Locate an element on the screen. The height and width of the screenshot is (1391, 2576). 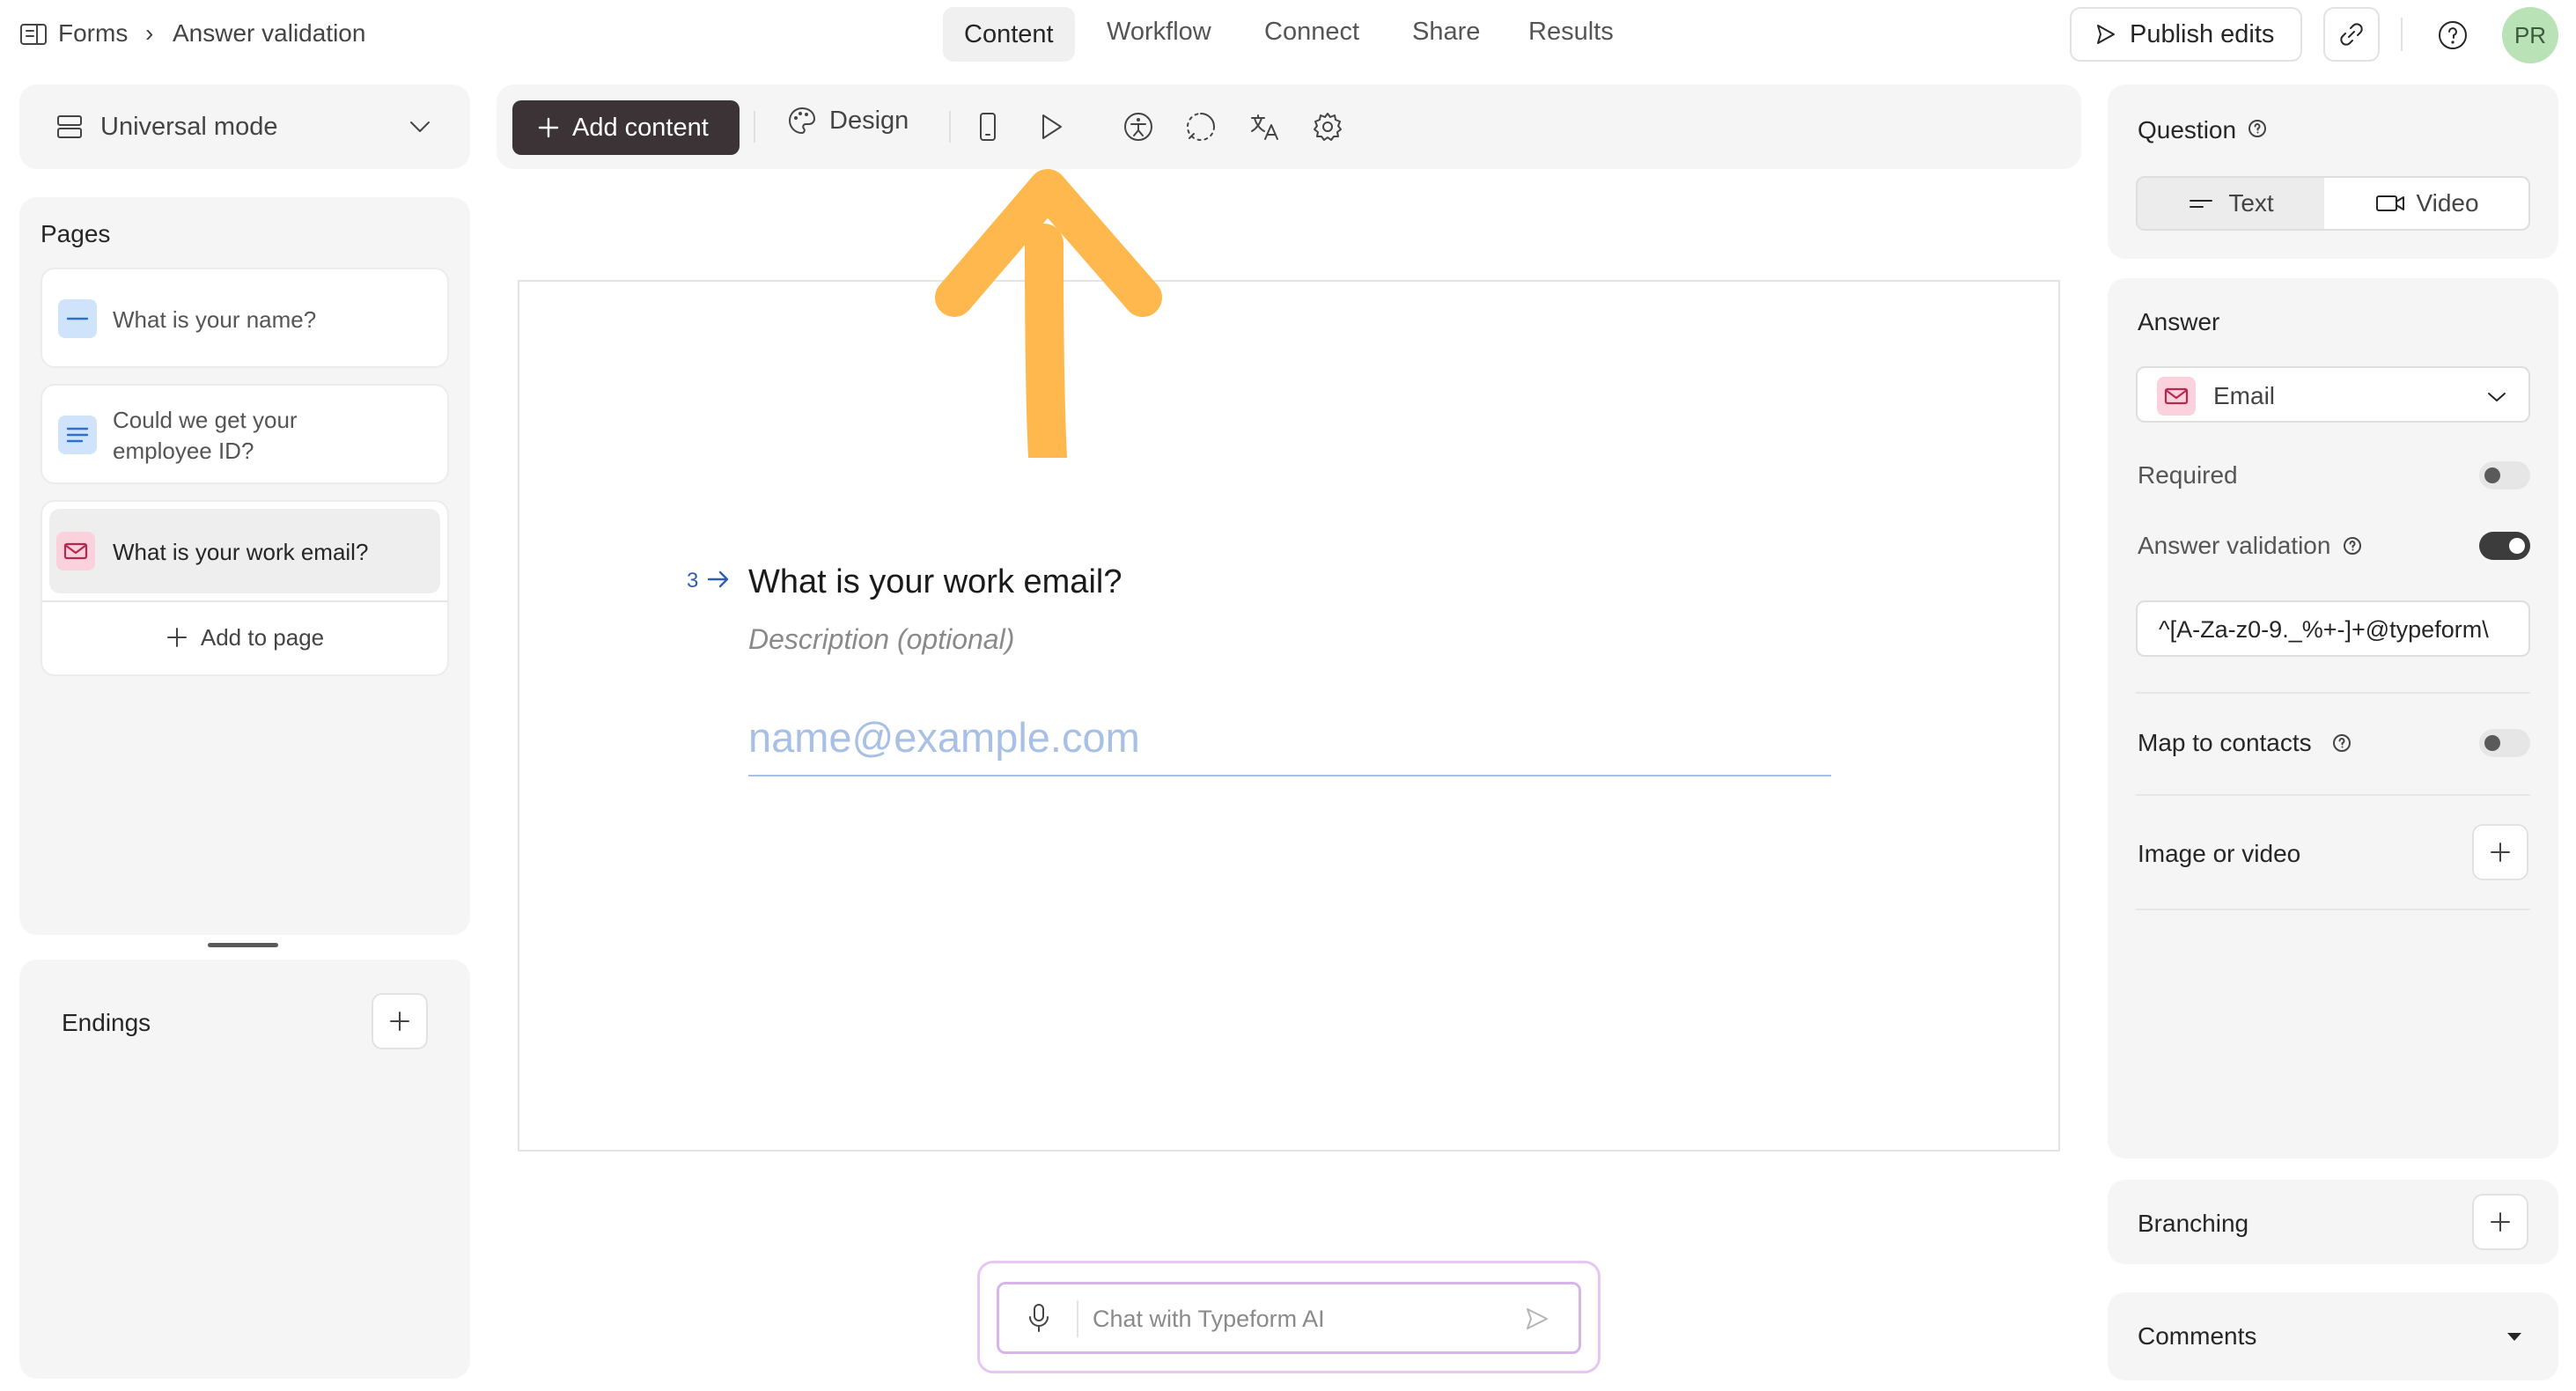
editor-toolbar: Add content Design is located at coordinates (1289, 127).